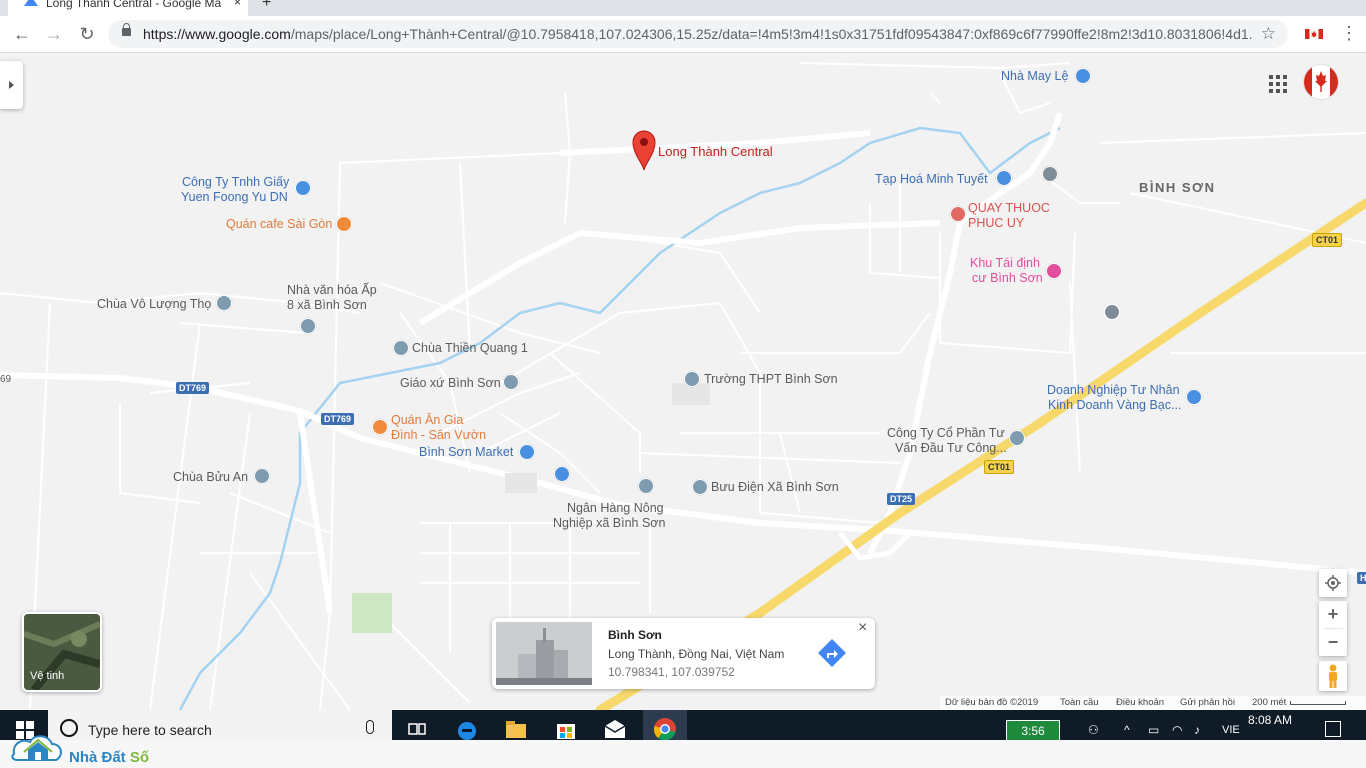 The image size is (1366, 768). Describe the element at coordinates (996, 223) in the screenshot. I see `poi-quay-thuoc-line2: PHUC UY` at that location.